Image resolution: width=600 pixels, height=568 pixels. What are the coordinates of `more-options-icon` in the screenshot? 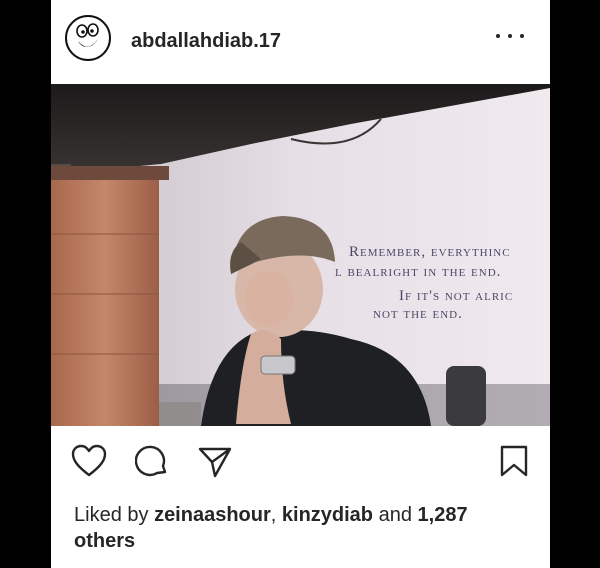 It's located at (510, 36).